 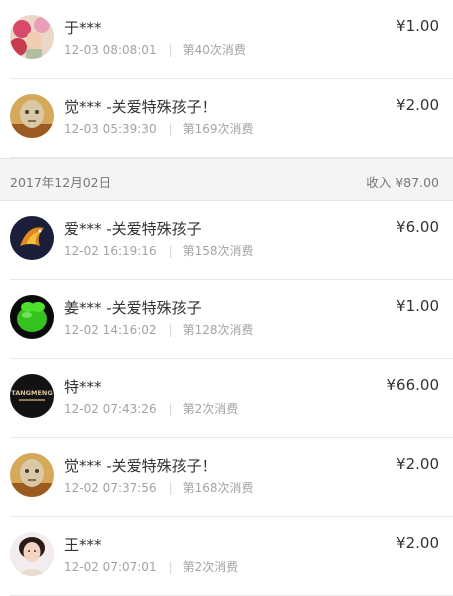 What do you see at coordinates (133, 229) in the screenshot?
I see `donor-name: 爱*** -关爱特殊孩子` at bounding box center [133, 229].